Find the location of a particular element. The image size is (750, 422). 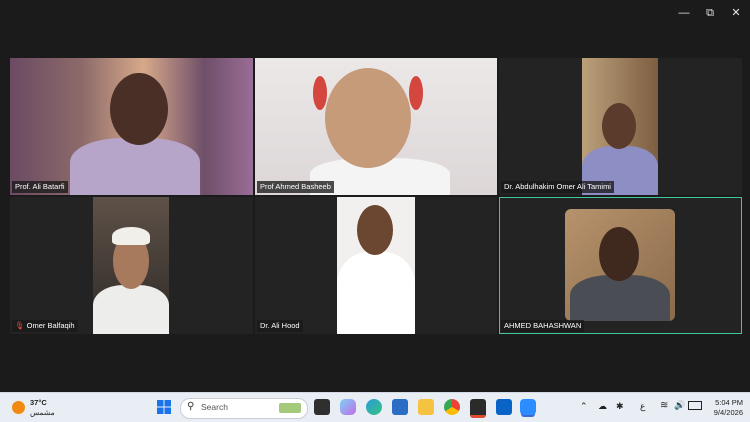

participant-name: Prof. Ali Batarfi is located at coordinates (40, 187).